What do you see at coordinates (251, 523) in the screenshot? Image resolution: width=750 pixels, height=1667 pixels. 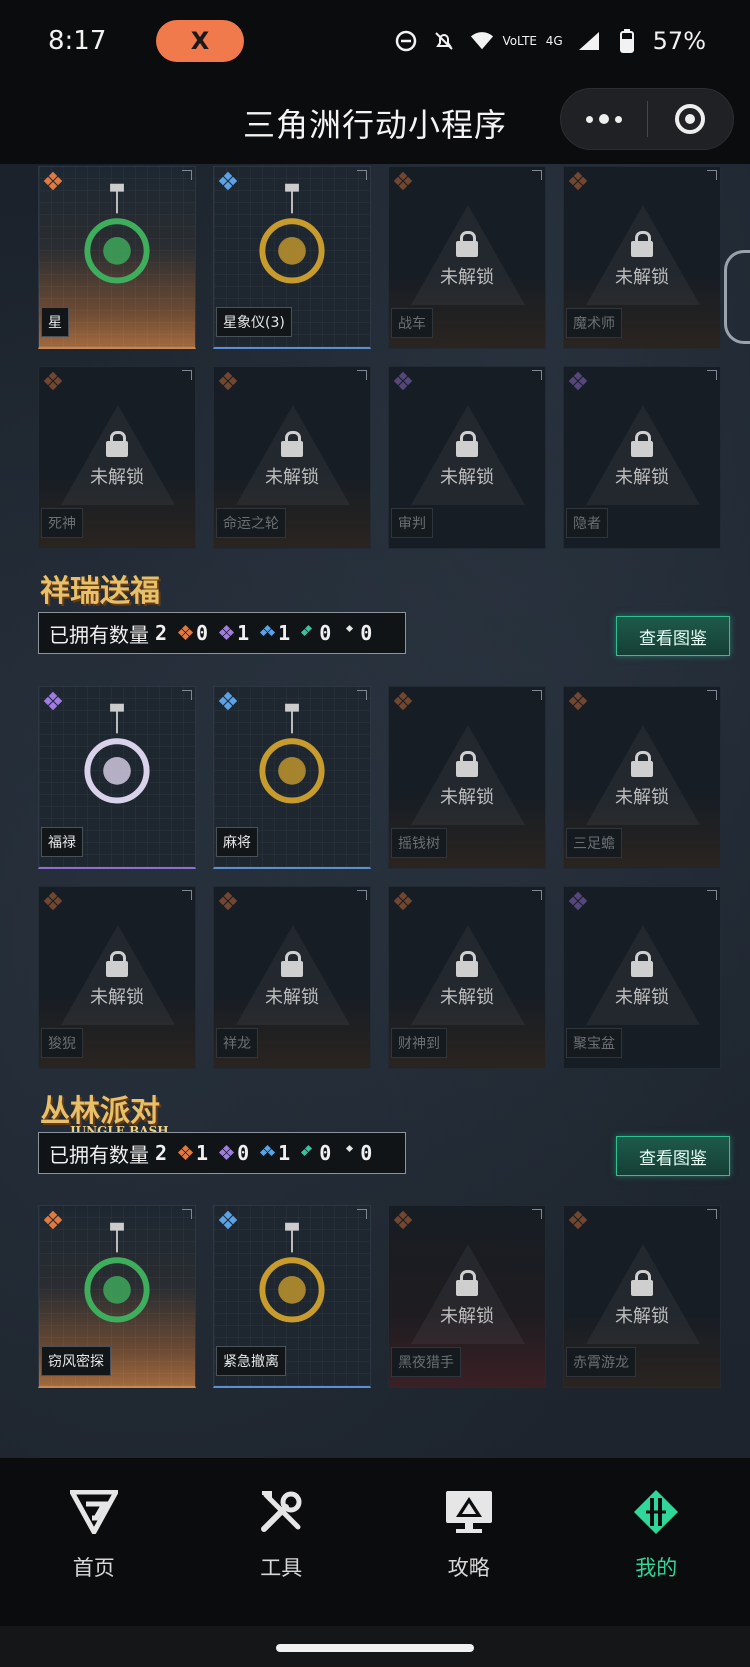 I see `charm-name: 命运之轮` at bounding box center [251, 523].